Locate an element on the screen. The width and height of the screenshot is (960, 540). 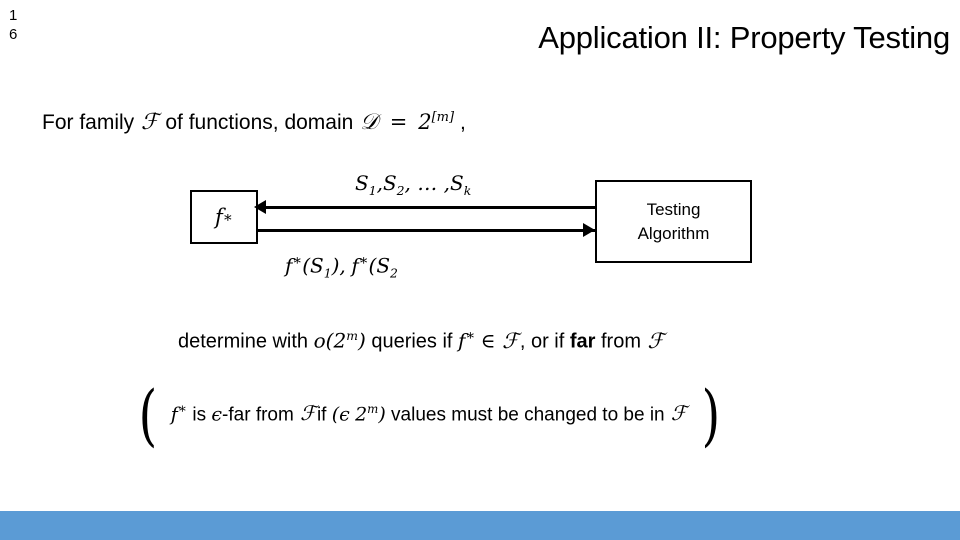
query-s1: S is located at coordinates (362, 183).